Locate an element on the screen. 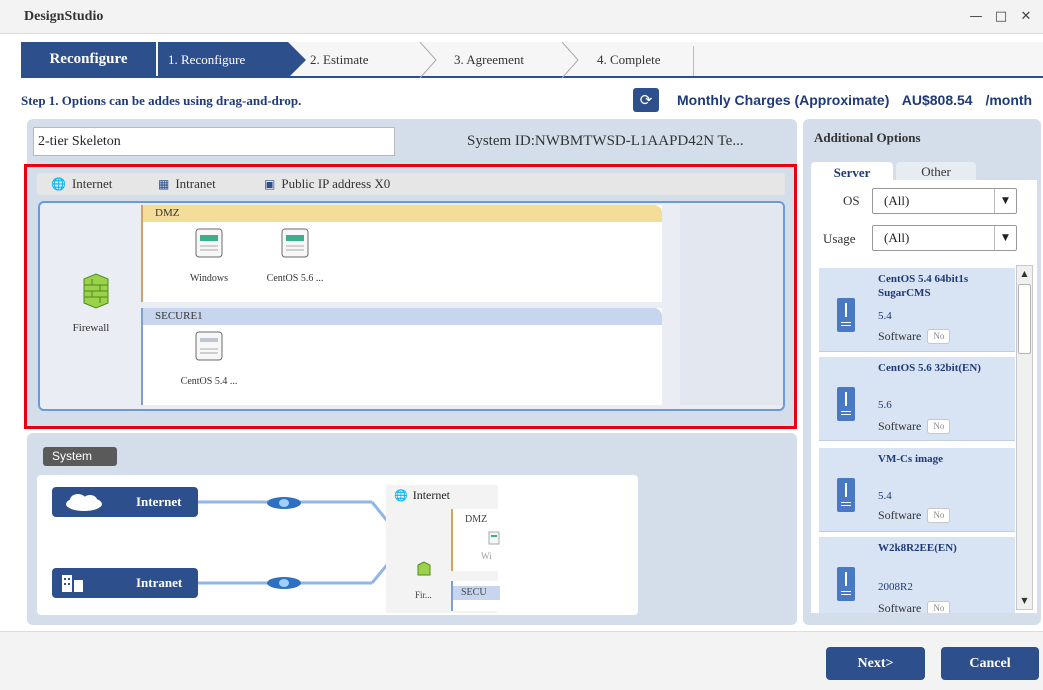  option-name: CentOS 5.6 32bit(EN) is located at coordinates (929, 368).